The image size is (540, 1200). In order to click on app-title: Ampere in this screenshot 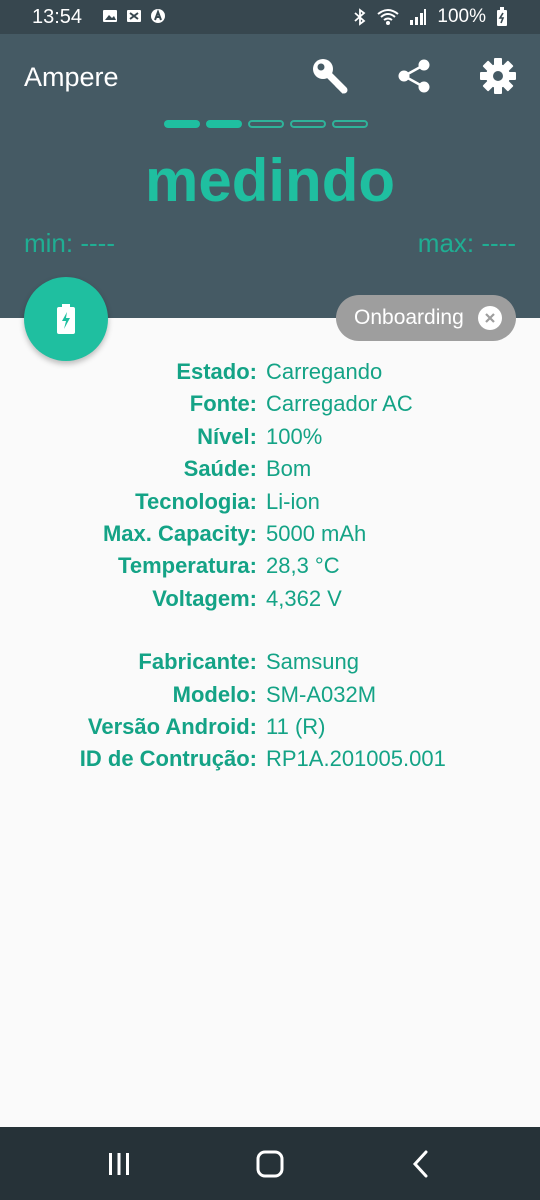, I will do `click(71, 77)`.